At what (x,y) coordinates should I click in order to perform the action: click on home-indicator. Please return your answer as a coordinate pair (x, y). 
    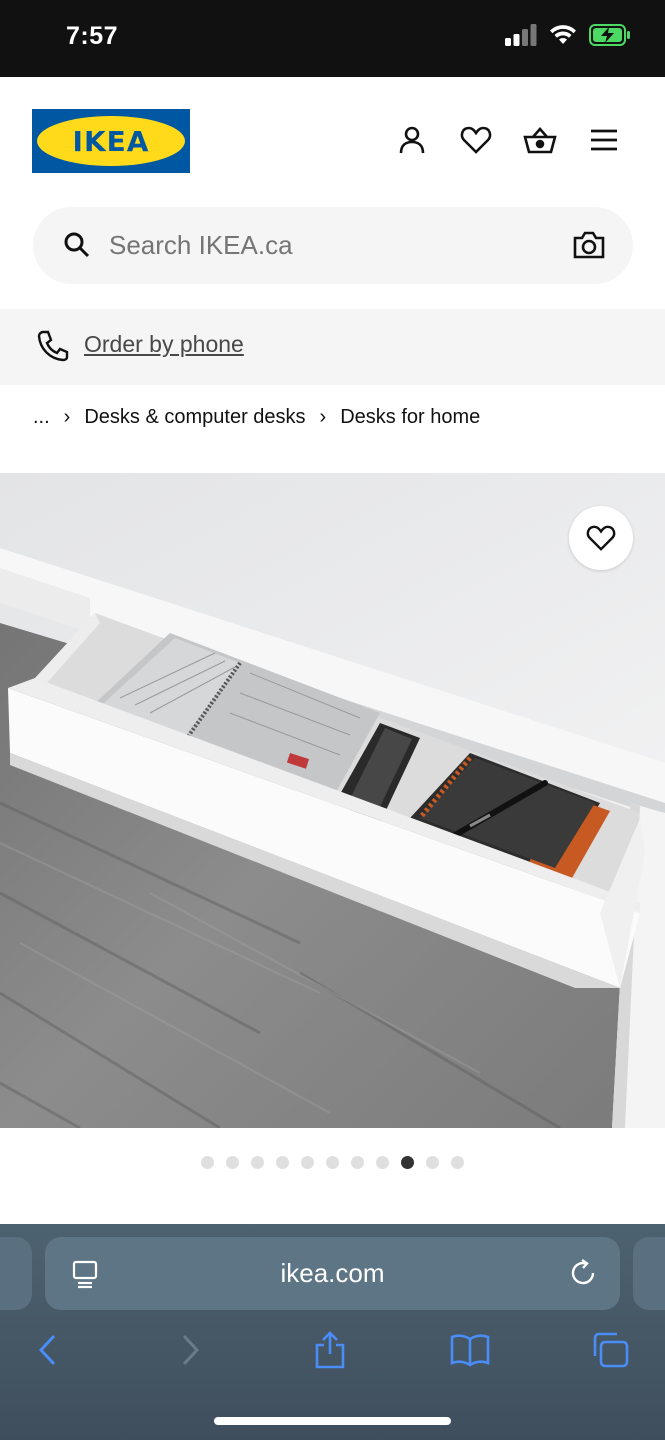
    Looking at the image, I should click on (332, 1421).